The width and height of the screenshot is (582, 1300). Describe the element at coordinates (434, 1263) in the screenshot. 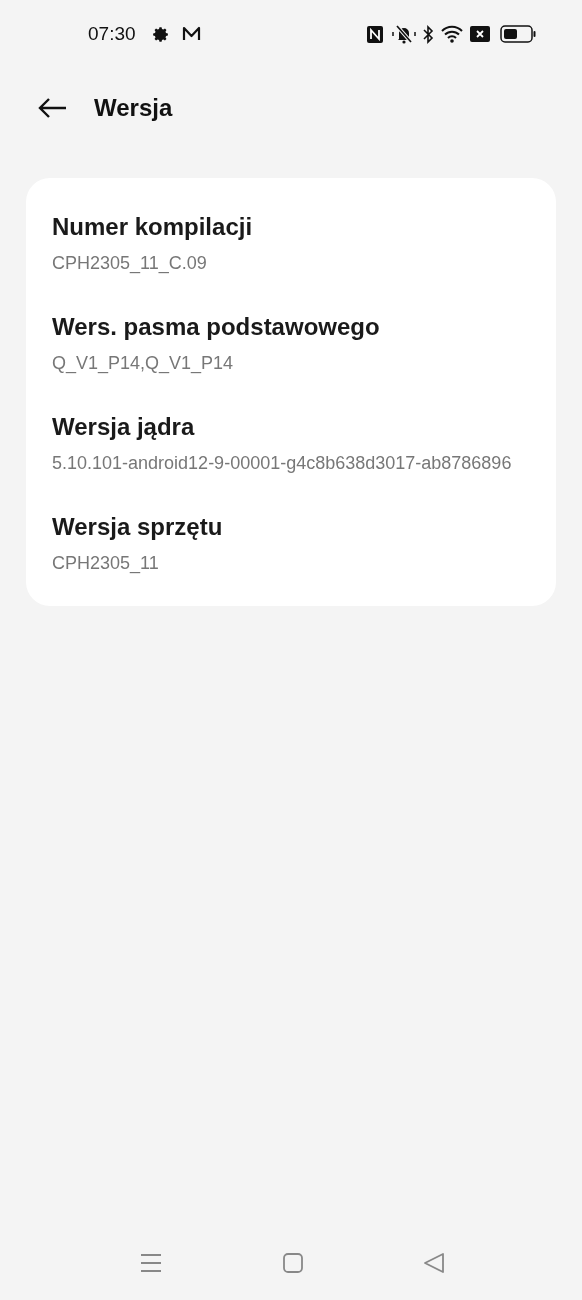

I see `back-icon` at that location.